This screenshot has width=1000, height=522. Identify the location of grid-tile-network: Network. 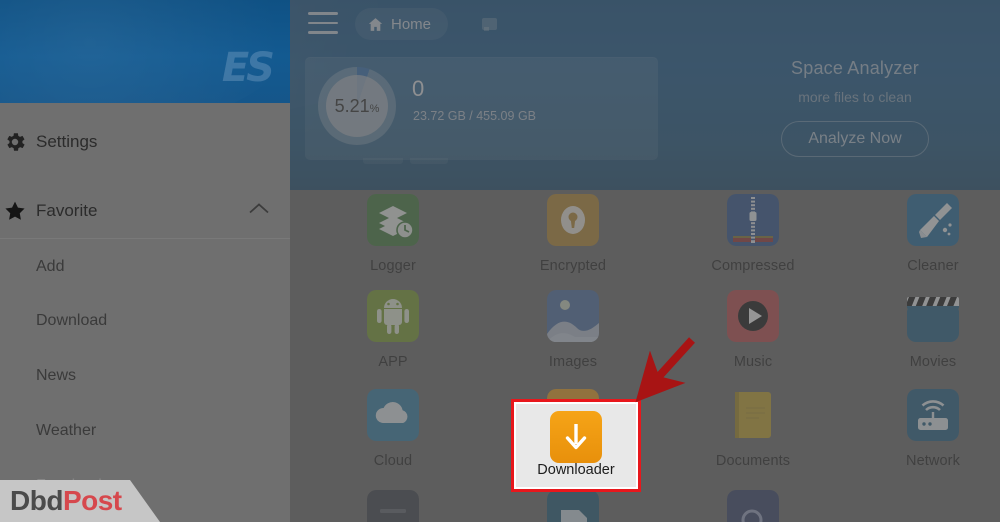
(933, 437).